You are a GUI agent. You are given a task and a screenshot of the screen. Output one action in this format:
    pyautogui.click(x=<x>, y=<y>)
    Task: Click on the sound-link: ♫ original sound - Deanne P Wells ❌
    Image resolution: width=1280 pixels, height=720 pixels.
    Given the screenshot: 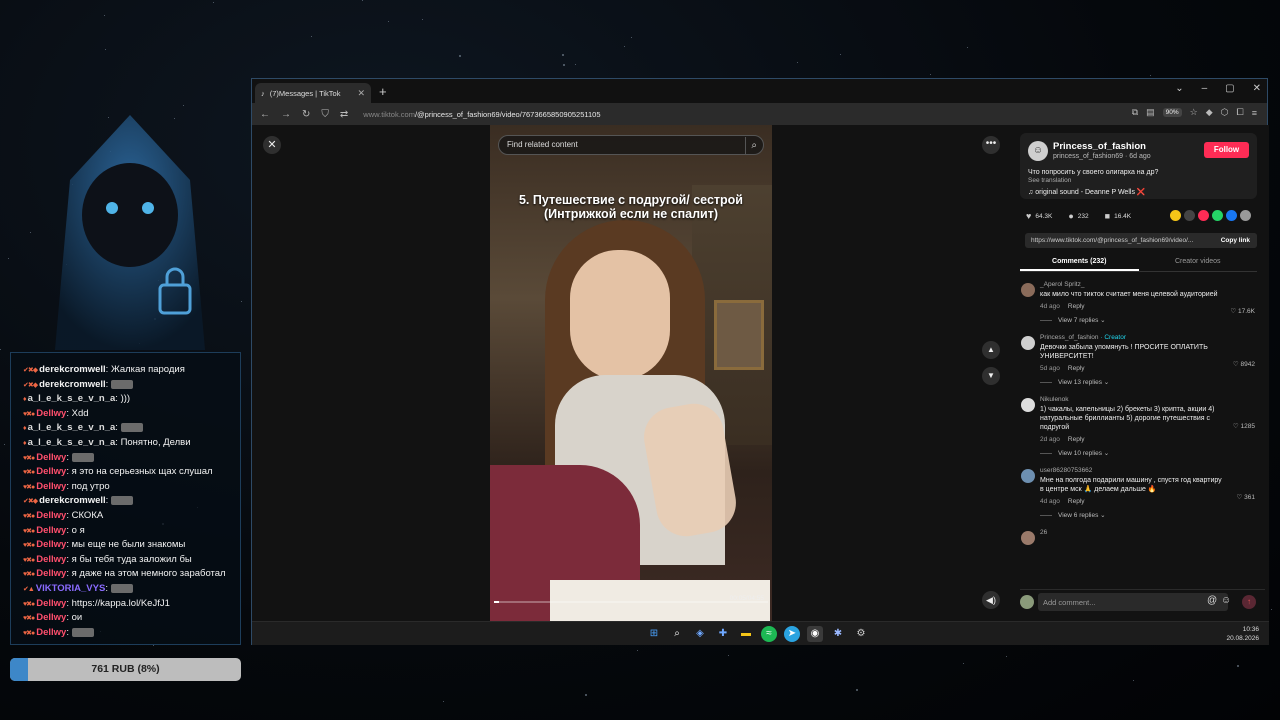 What is the action you would take?
    pyautogui.click(x=1087, y=192)
    